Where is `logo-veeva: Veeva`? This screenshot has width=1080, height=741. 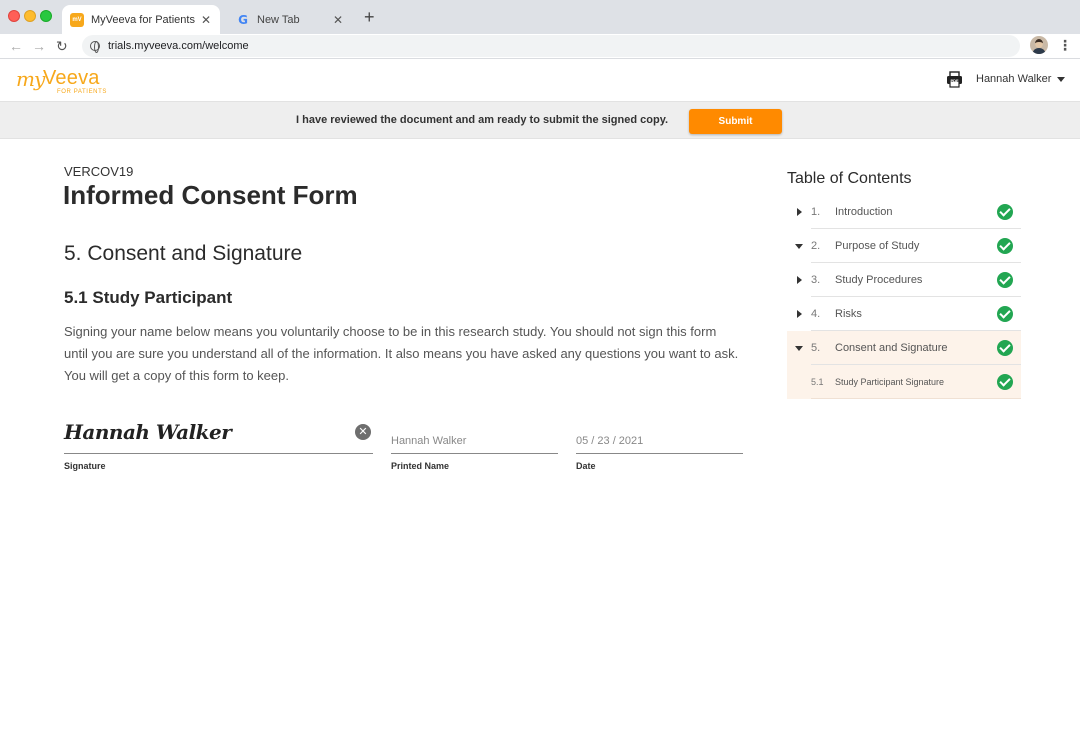
logo-veeva: Veeva is located at coordinates (71, 78).